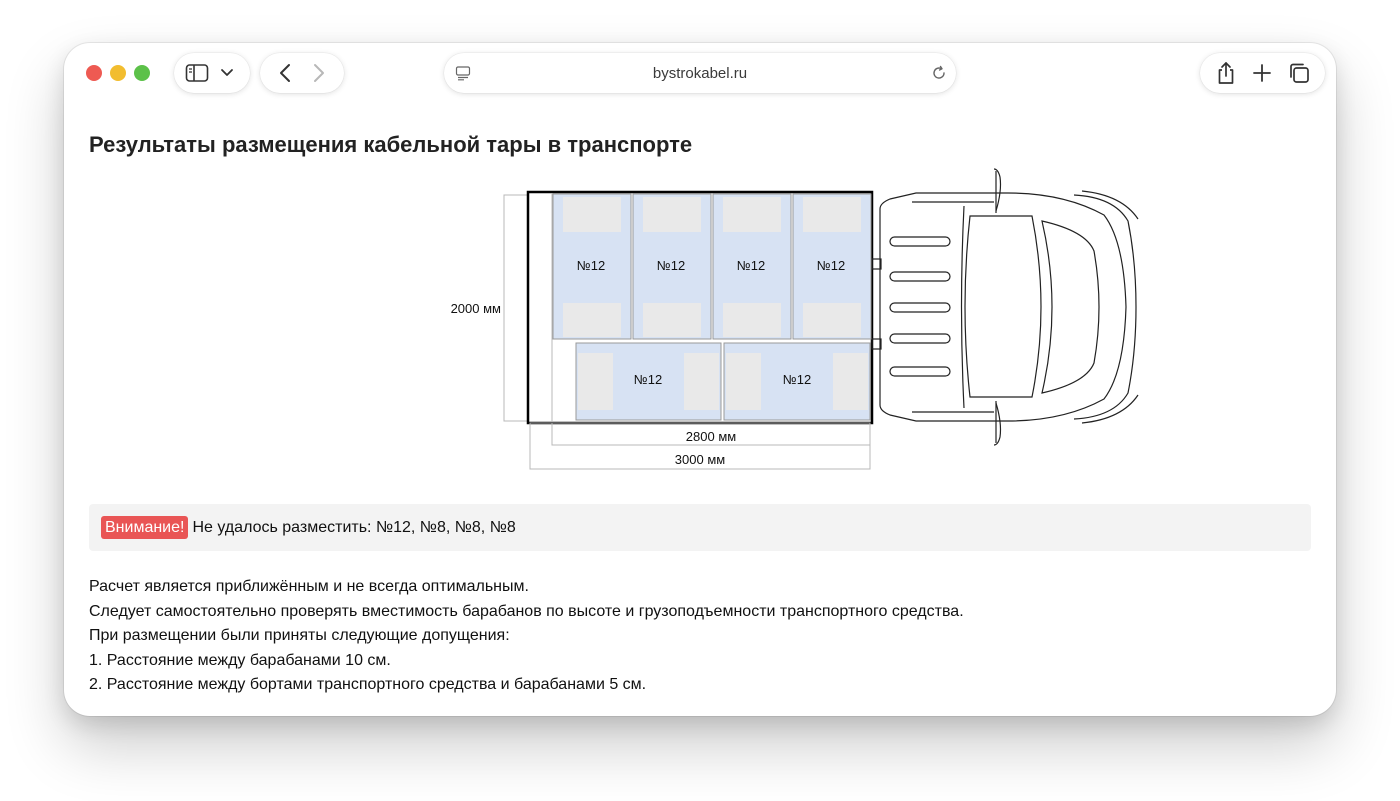 The height and width of the screenshot is (801, 1400). What do you see at coordinates (463, 73) in the screenshot?
I see `page-menu-icon` at bounding box center [463, 73].